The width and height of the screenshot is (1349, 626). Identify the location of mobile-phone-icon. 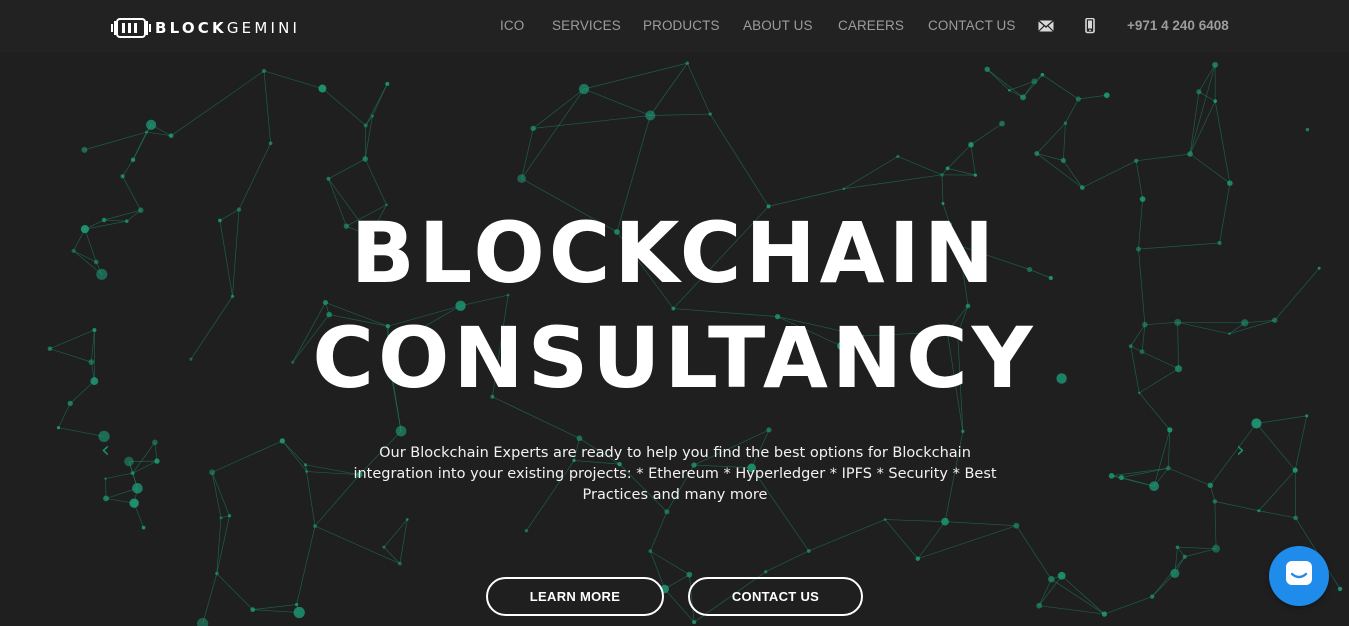
(1092, 25).